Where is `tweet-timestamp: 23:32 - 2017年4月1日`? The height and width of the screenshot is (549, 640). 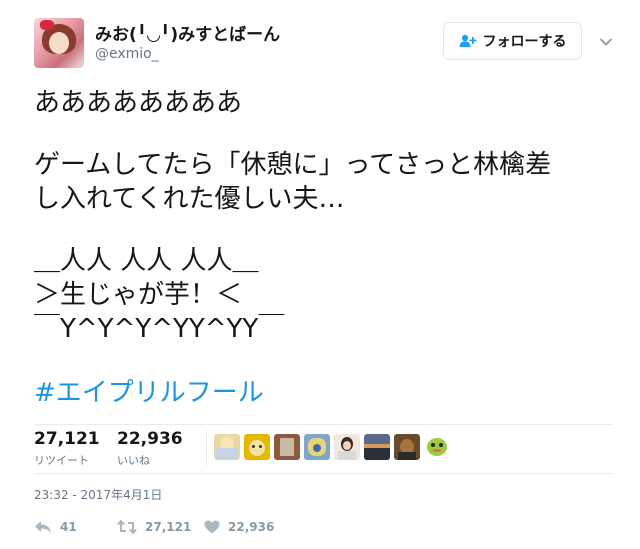
tweet-timestamp: 23:32 - 2017年4月1日 is located at coordinates (98, 494).